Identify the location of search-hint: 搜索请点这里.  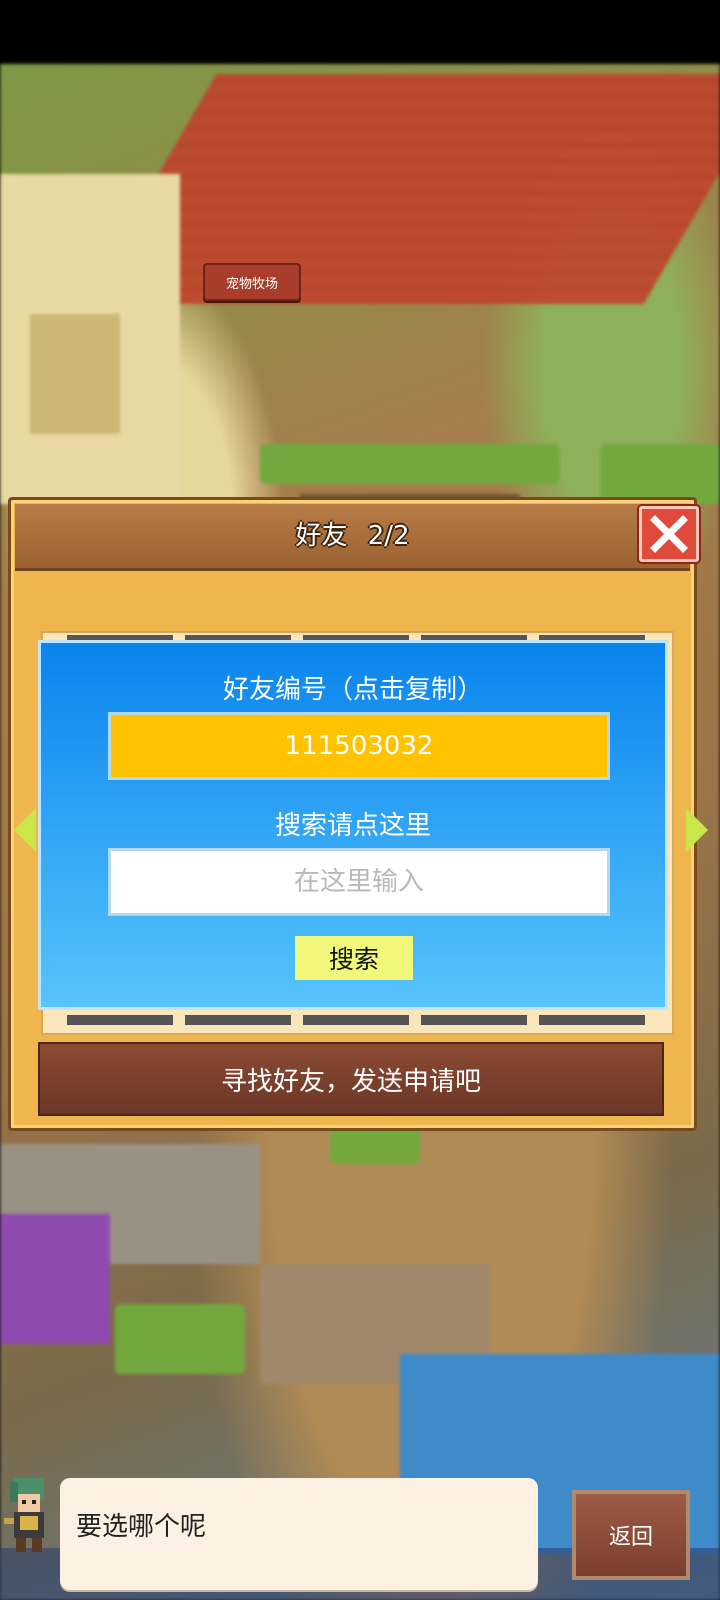
(352, 826).